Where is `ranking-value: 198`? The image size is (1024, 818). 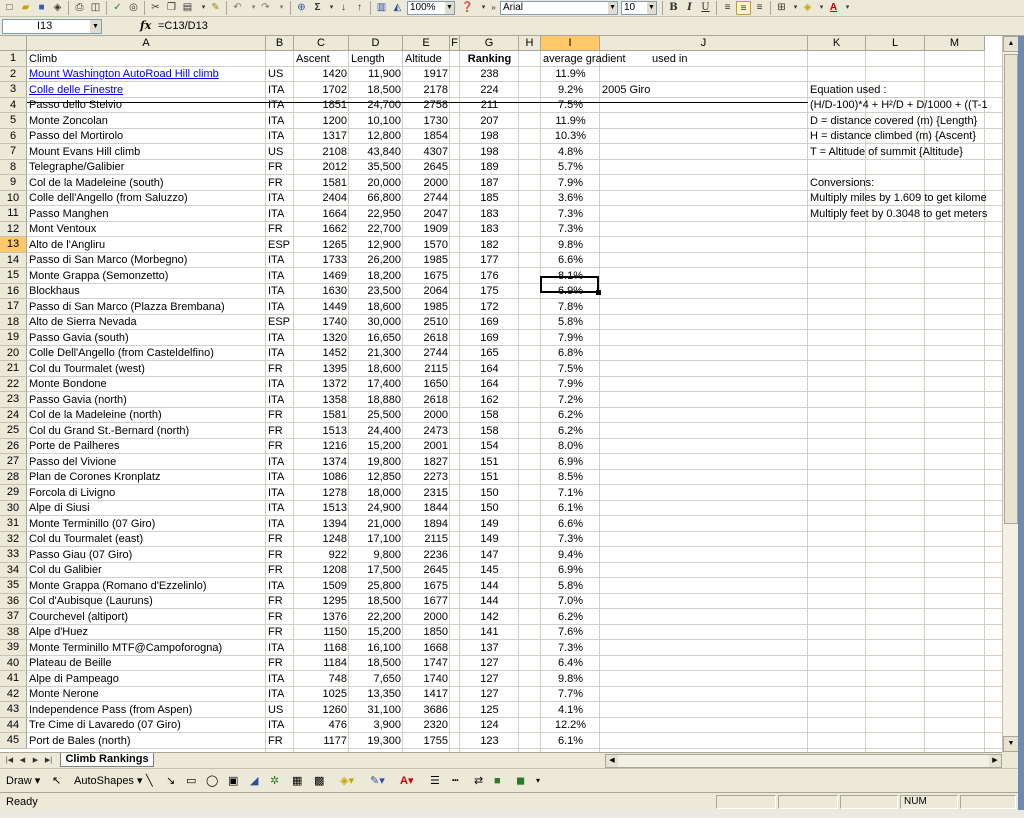
ranking-value: 198 is located at coordinates (489, 136).